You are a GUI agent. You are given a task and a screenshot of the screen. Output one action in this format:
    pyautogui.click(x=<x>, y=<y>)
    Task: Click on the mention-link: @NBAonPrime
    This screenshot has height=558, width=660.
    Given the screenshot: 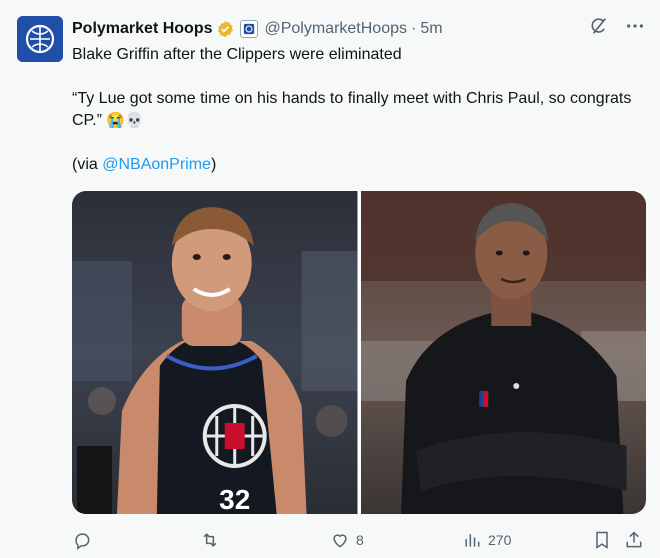 What is the action you would take?
    pyautogui.click(x=156, y=164)
    